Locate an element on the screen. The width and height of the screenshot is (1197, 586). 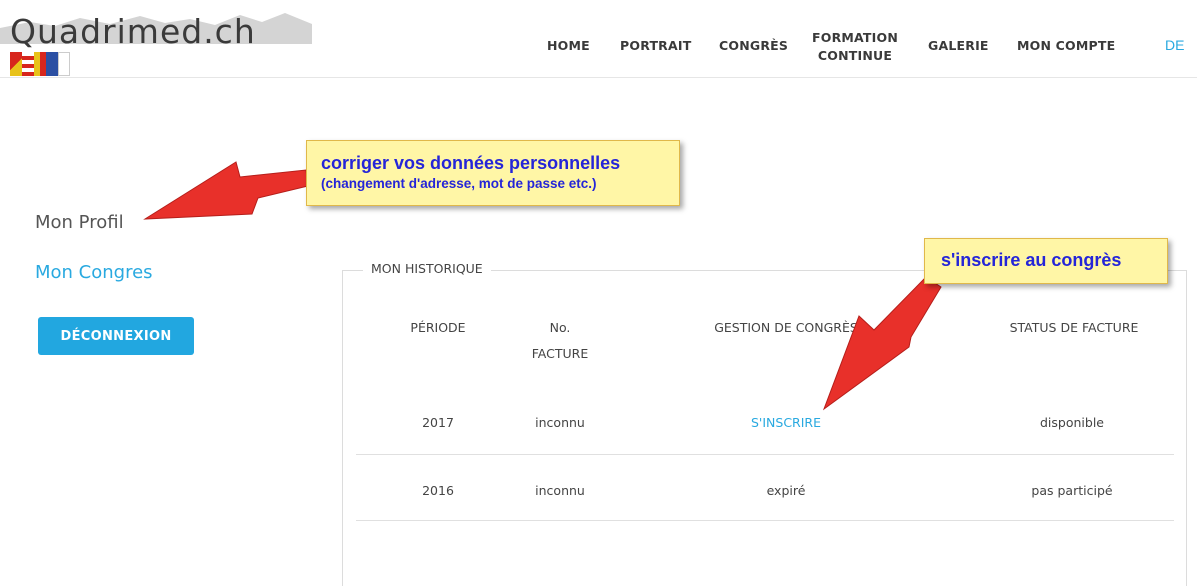
callout-register: s'inscrire au congrès is located at coordinates (1046, 261).